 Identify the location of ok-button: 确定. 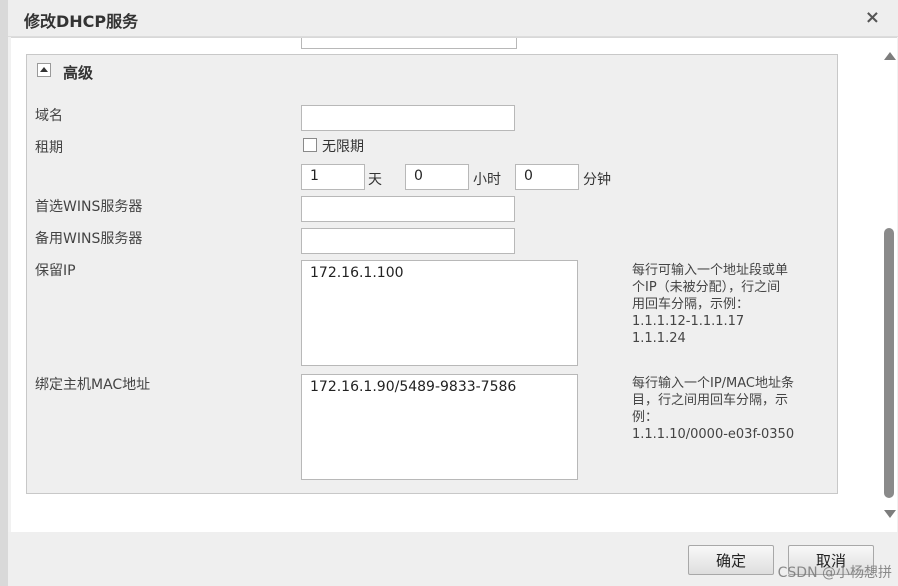
(731, 560).